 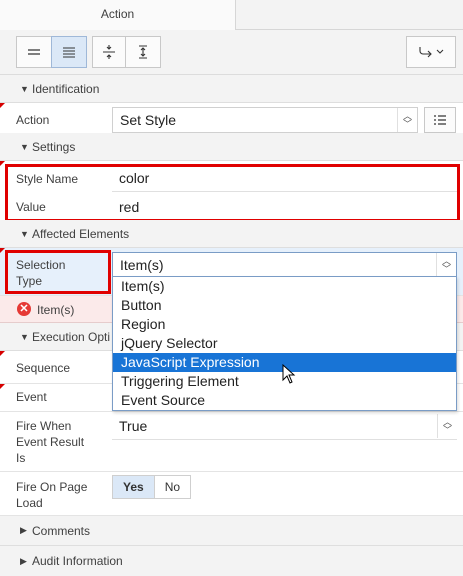 I want to click on section-identification: ▼ Identification, so click(x=231, y=89).